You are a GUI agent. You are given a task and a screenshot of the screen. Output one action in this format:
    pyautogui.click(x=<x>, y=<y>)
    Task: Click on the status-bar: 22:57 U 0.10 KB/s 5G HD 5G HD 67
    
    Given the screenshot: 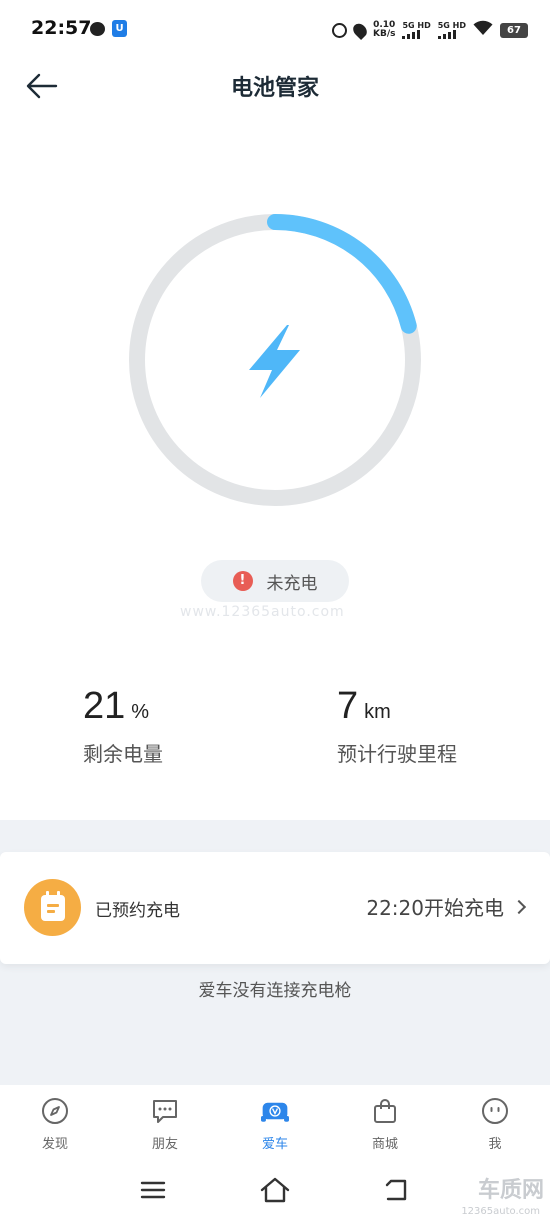 What is the action you would take?
    pyautogui.click(x=275, y=29)
    